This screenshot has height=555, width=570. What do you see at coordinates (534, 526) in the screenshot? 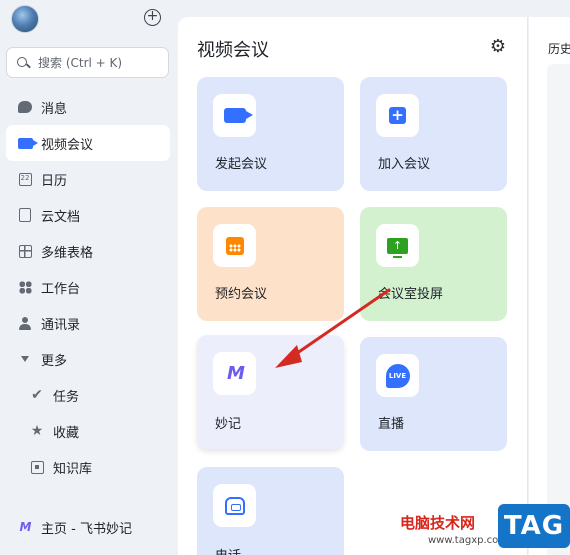
I see `watermark-logo: TAG` at bounding box center [534, 526].